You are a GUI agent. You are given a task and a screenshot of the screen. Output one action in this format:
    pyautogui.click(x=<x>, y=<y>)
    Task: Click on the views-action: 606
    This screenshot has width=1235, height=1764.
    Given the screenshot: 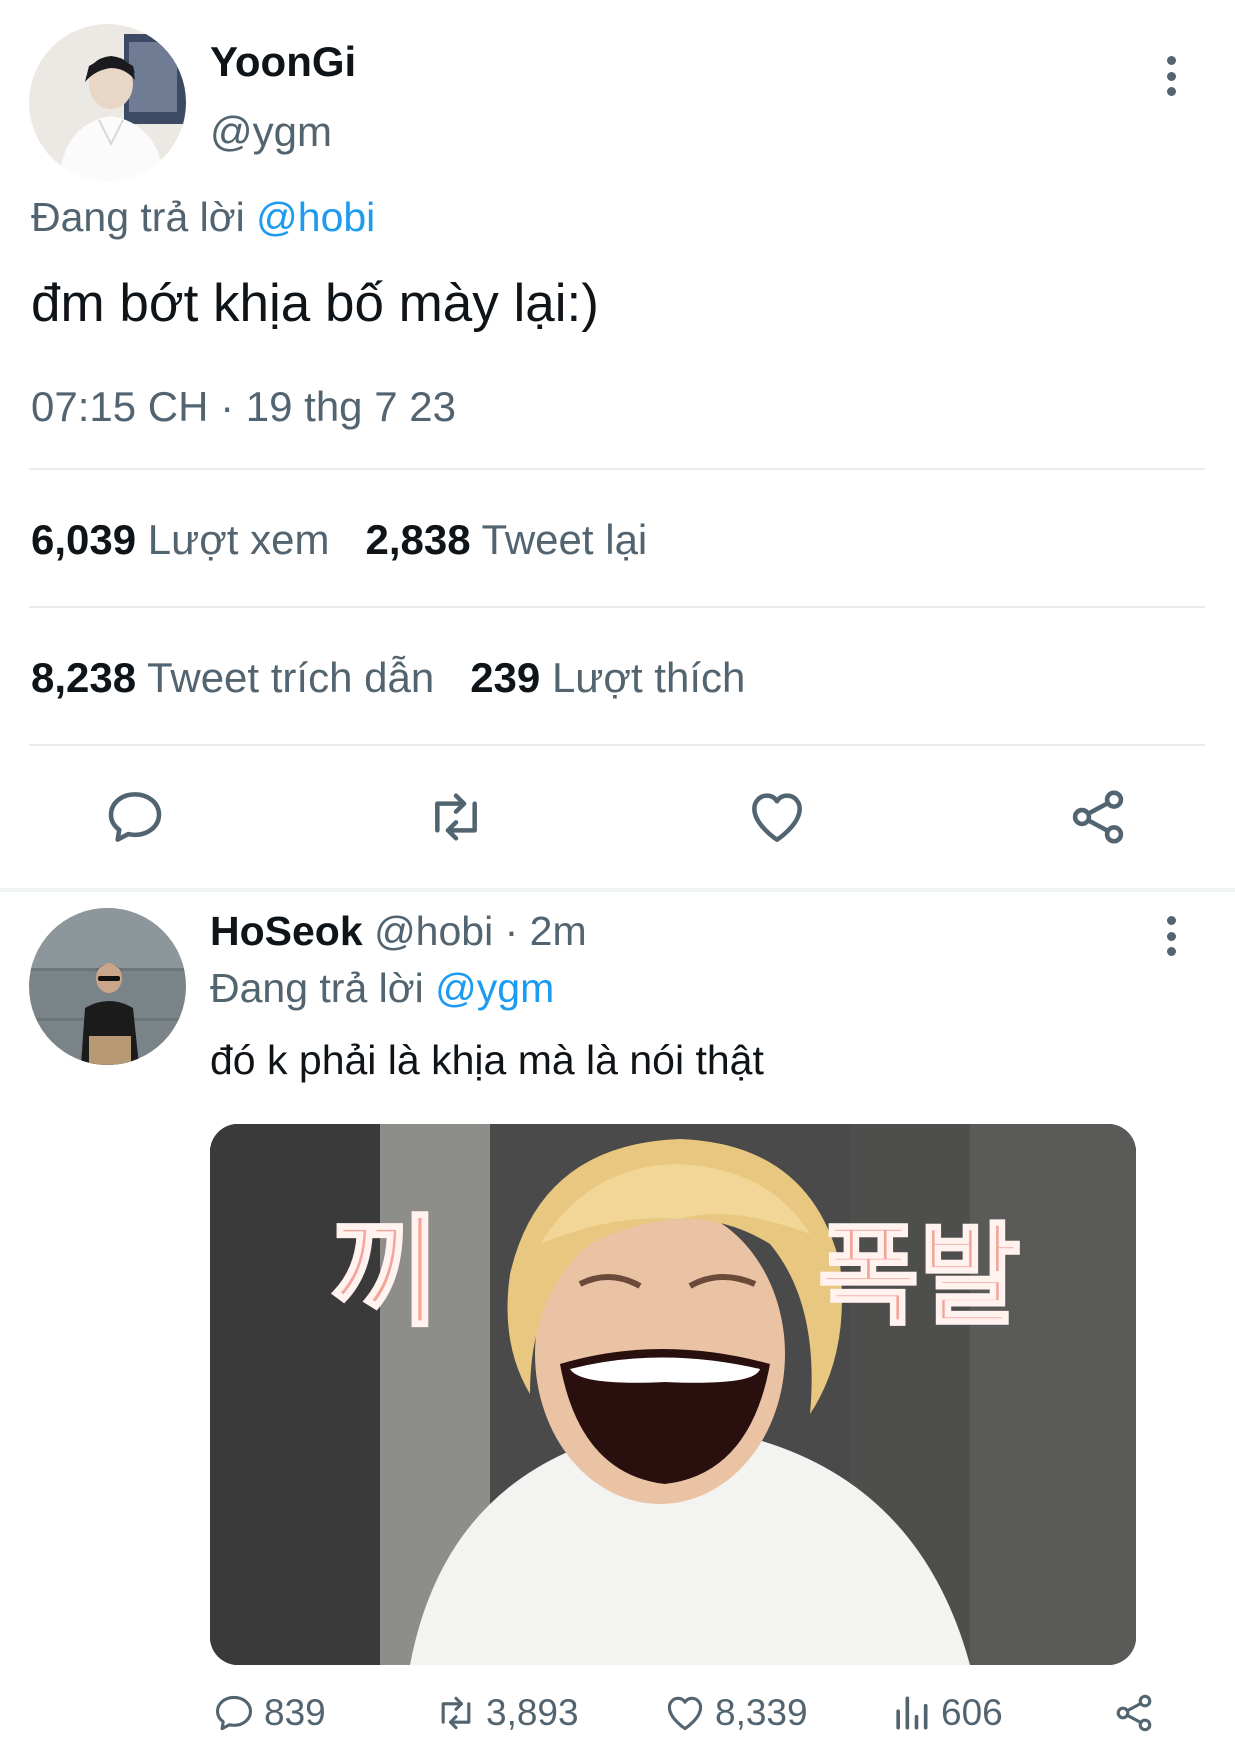 What is the action you would take?
    pyautogui.click(x=946, y=1713)
    